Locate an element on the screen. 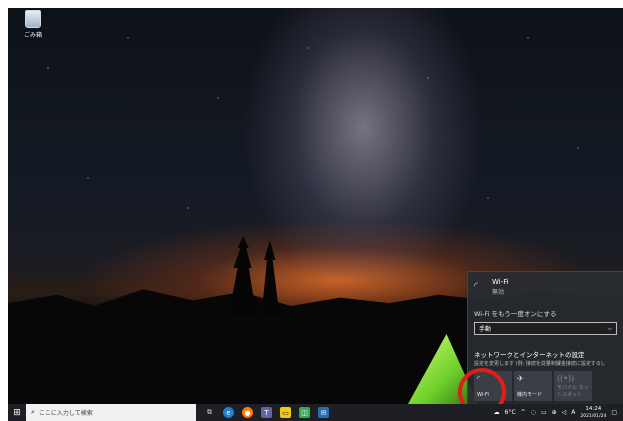 The width and height of the screenshot is (623, 421). mobile-hotspot-tile: ((•)) モバイル ホットスポット is located at coordinates (573, 386).